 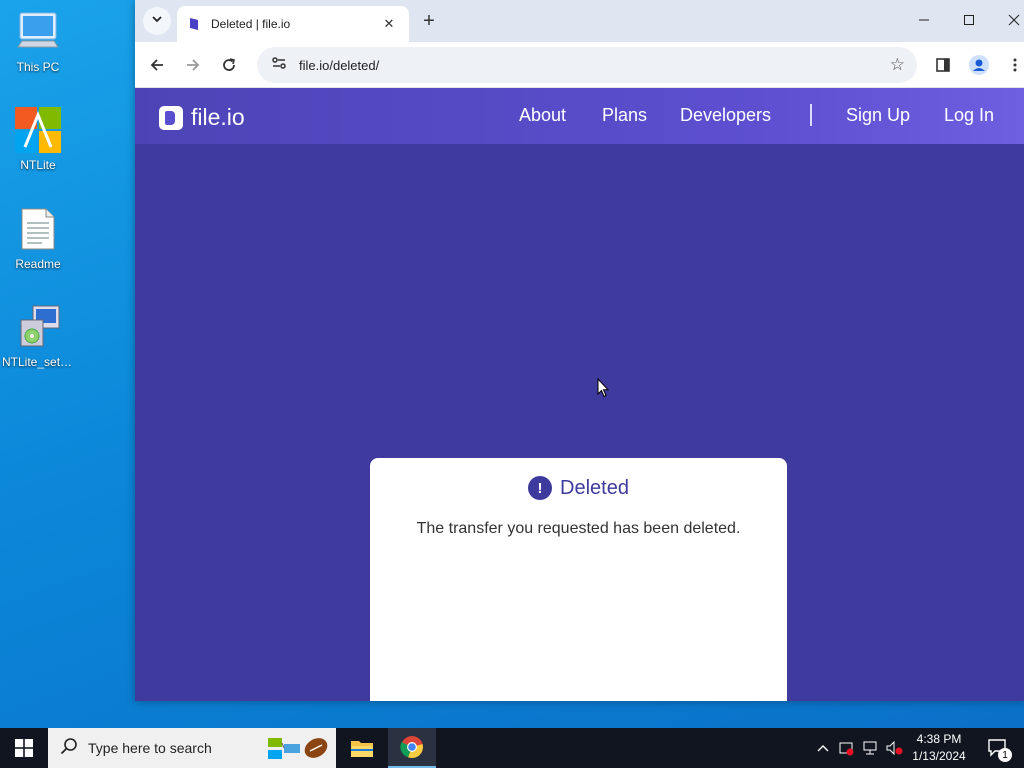 I want to click on search-highlight-illustration-icon, so click(x=298, y=750).